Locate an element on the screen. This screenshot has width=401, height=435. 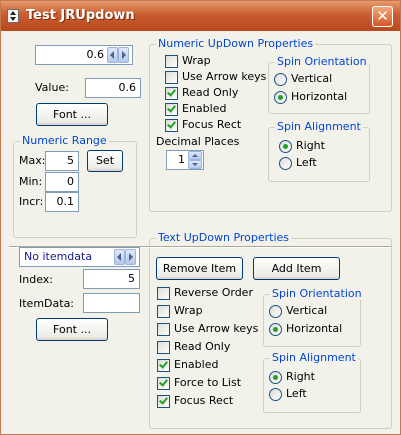
numeric-updown: 0.6 is located at coordinates (84, 55).